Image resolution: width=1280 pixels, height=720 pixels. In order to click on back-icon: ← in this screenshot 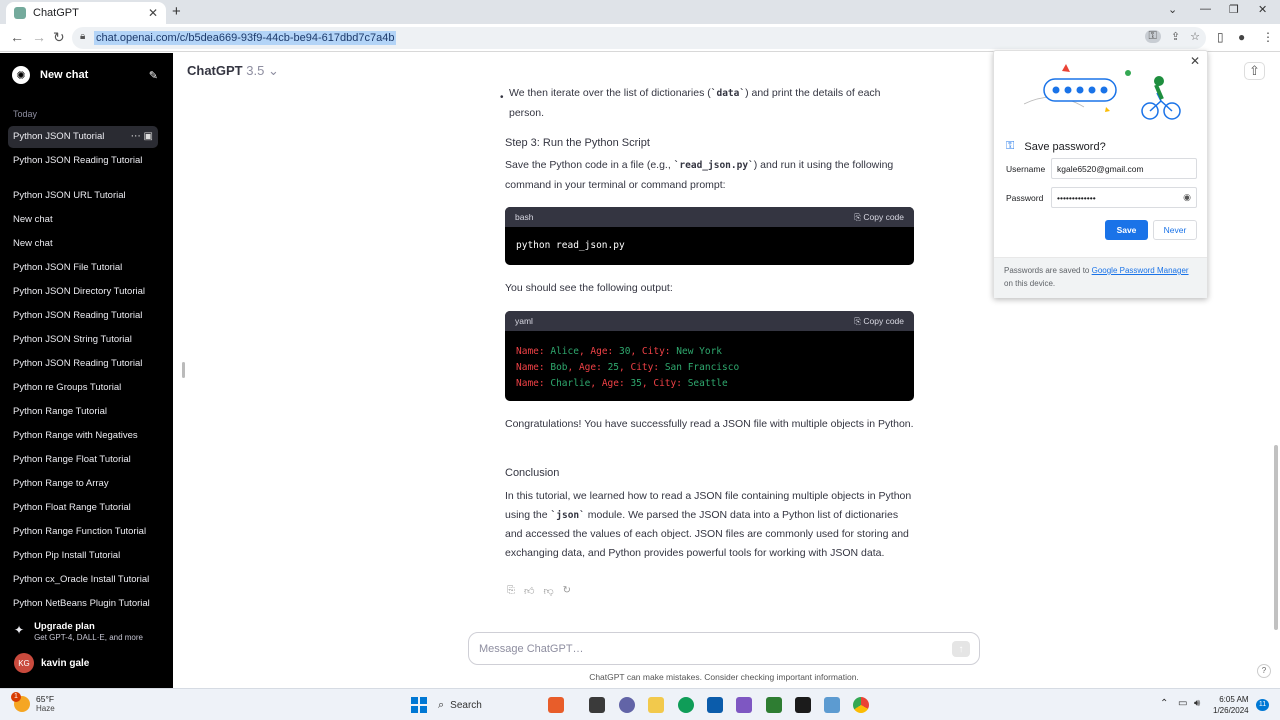, I will do `click(17, 37)`.